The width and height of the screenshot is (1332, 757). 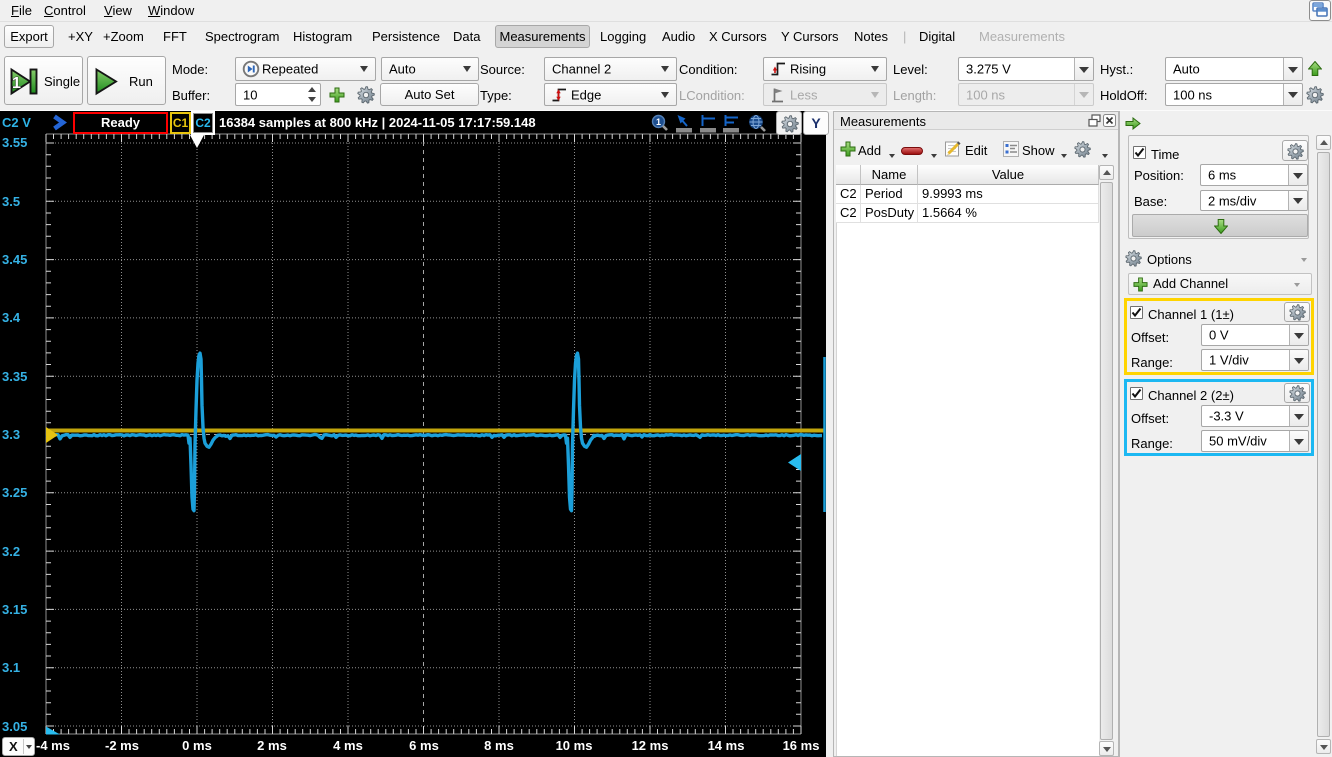 What do you see at coordinates (14, 492) in the screenshot?
I see `svg-text: 3.25` at bounding box center [14, 492].